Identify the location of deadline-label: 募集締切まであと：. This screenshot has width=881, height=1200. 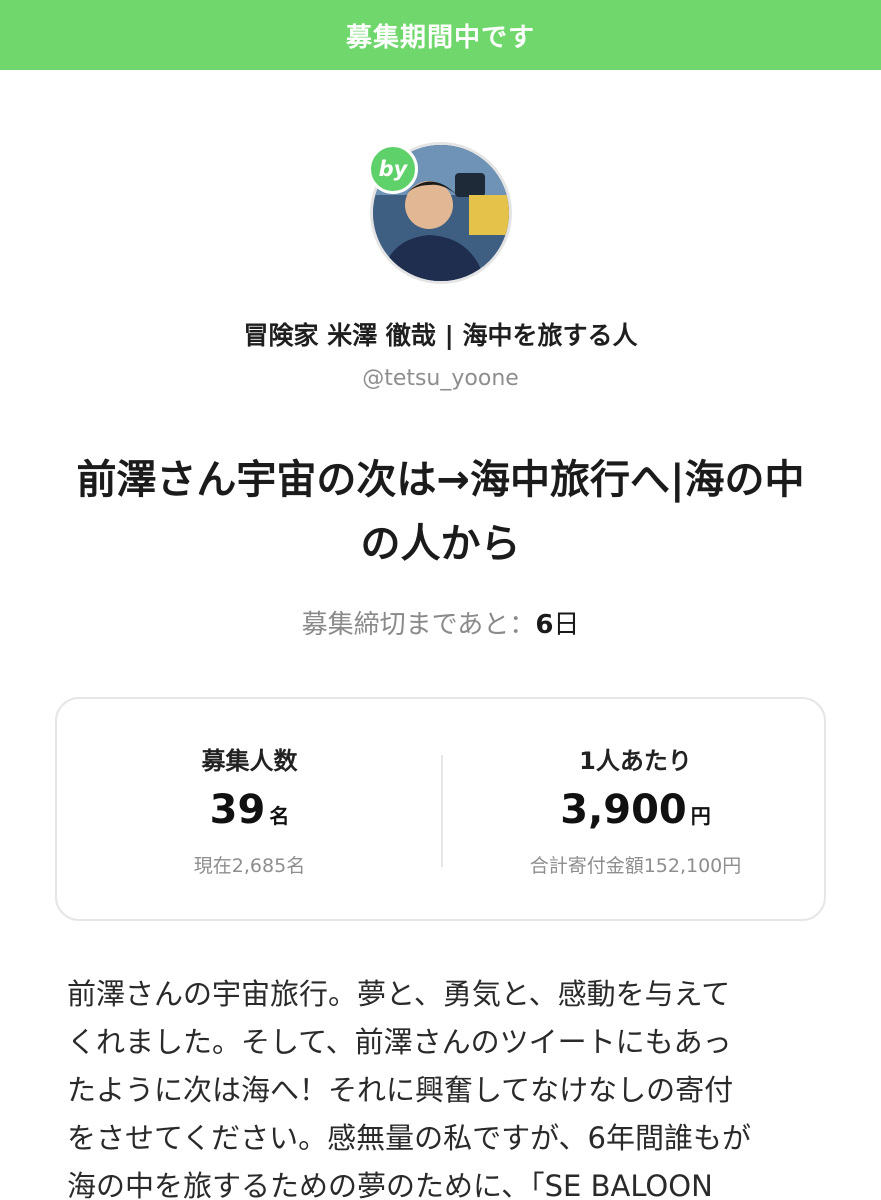
(418, 625).